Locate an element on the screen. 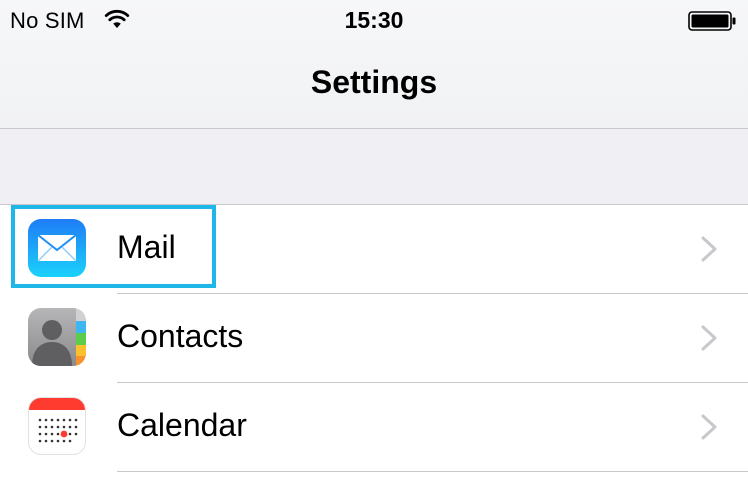 The image size is (748, 480). mail-icon is located at coordinates (57, 248).